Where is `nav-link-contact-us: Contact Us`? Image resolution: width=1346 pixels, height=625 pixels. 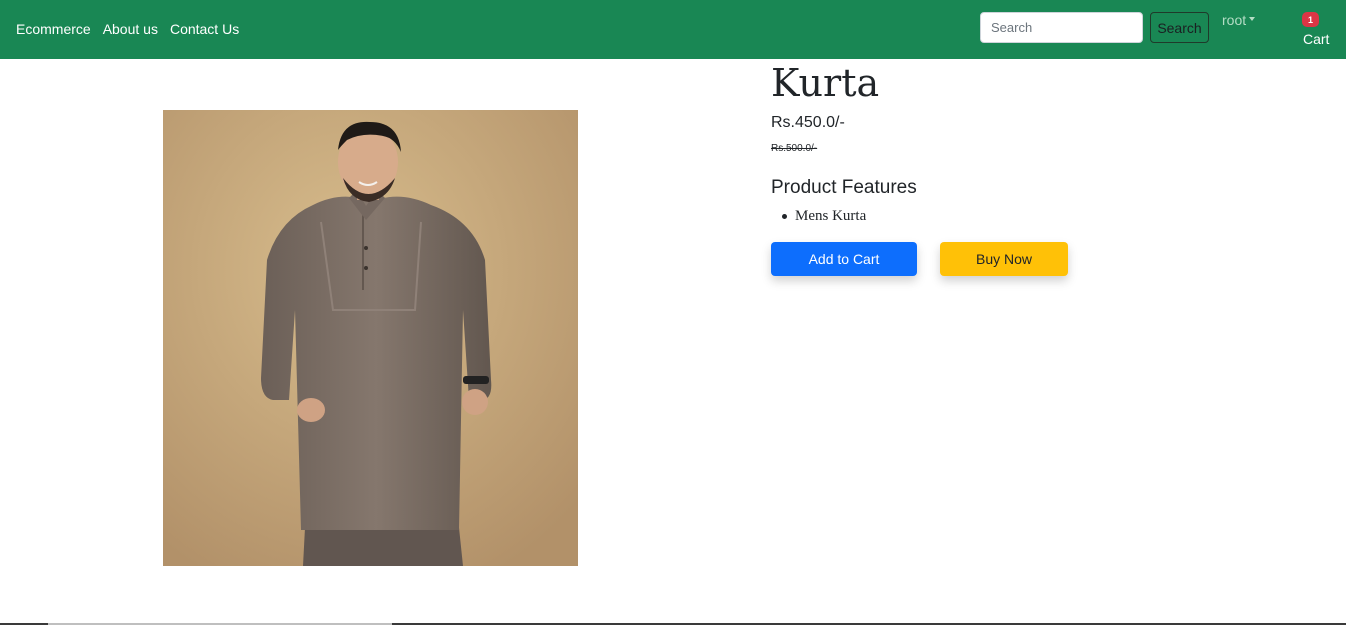
nav-link-contact-us: Contact Us is located at coordinates (204, 29).